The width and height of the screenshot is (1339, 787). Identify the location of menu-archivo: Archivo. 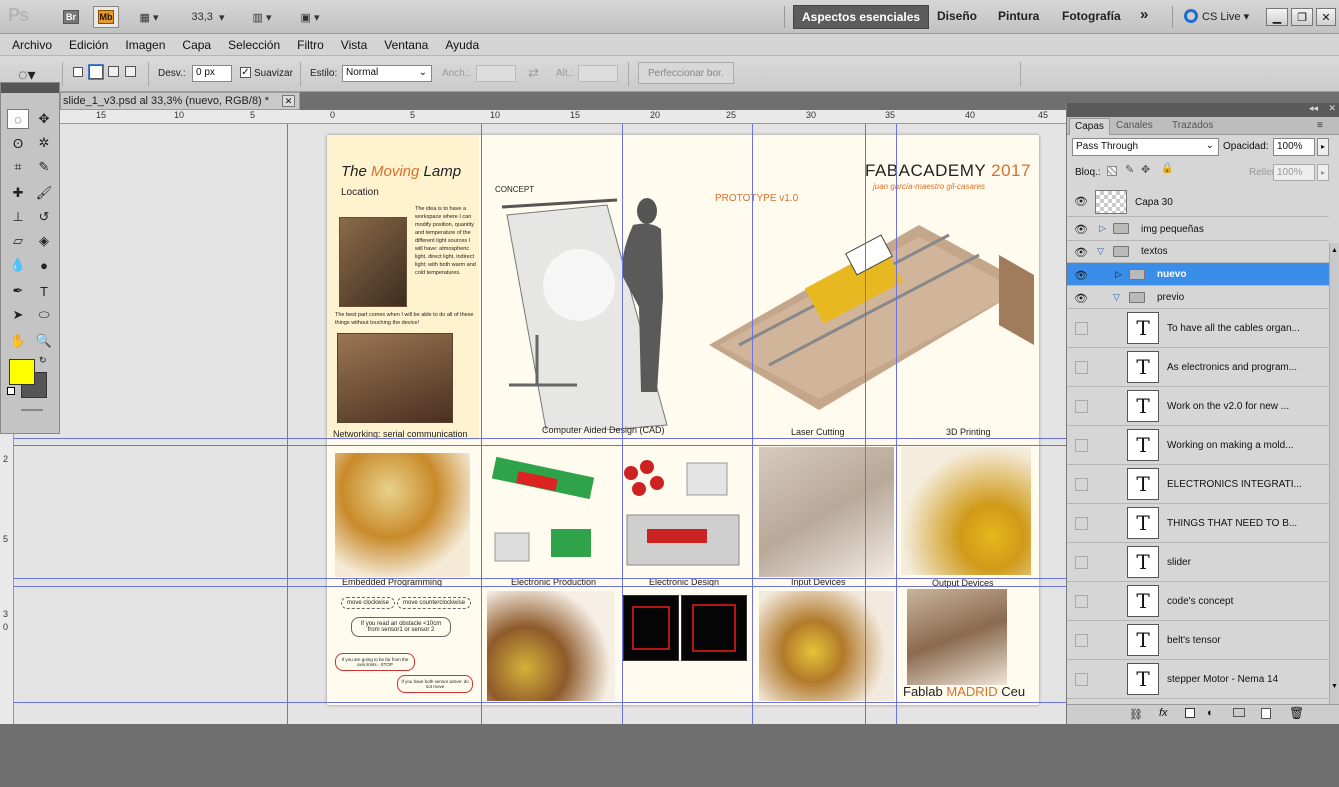
(32, 45).